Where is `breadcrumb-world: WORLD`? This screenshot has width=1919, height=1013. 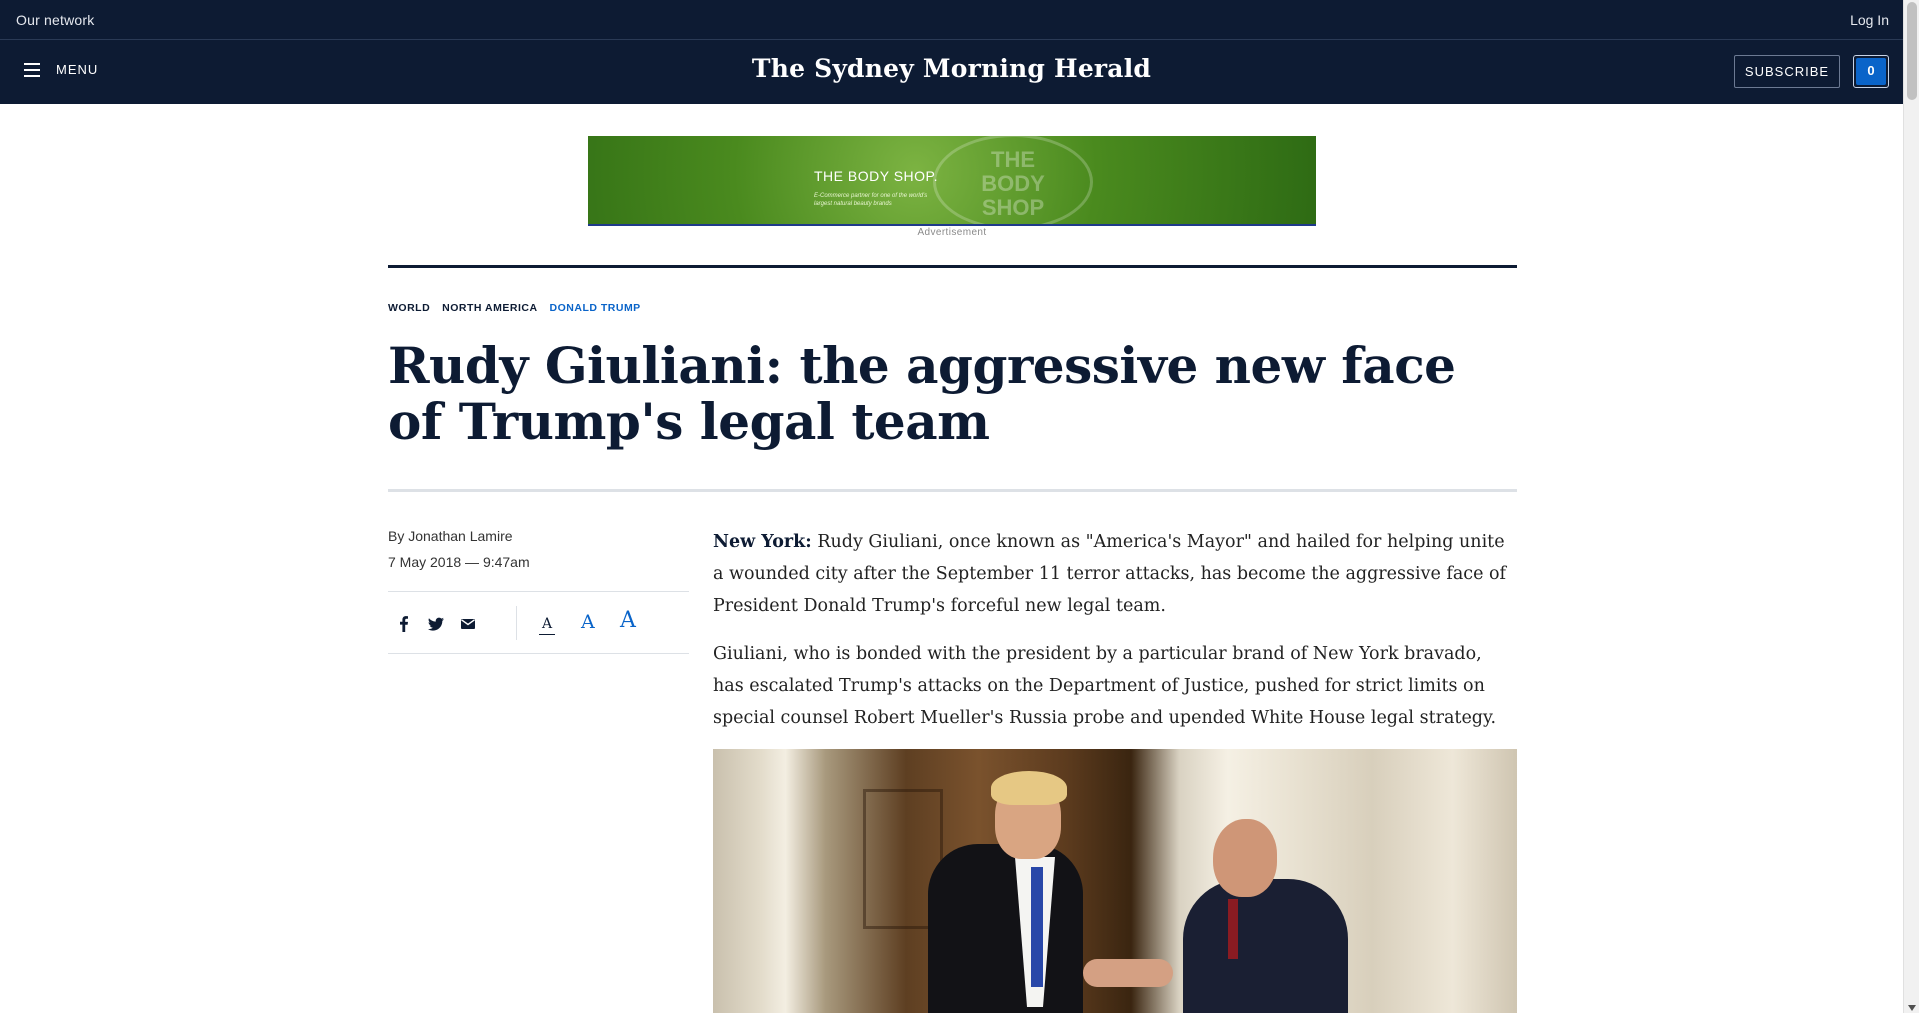
breadcrumb-world: WORLD is located at coordinates (409, 308).